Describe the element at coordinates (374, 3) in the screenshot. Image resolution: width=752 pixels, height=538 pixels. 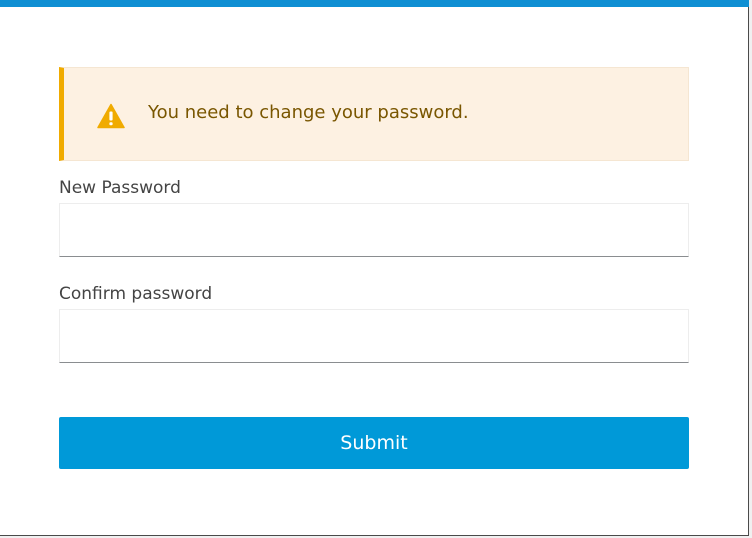
I see `top-accent-bar` at that location.